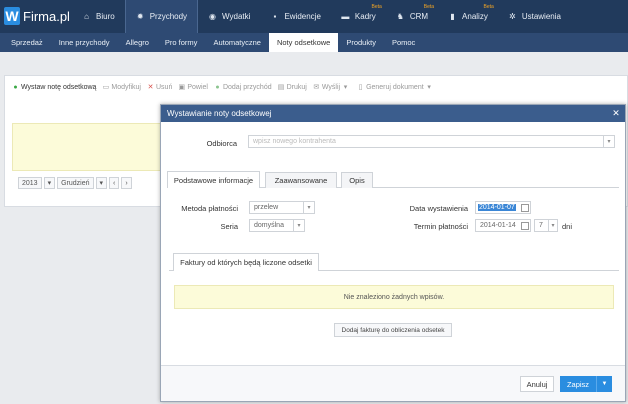 This screenshot has height=404, width=628. I want to click on delete-label: Usuń, so click(164, 87).